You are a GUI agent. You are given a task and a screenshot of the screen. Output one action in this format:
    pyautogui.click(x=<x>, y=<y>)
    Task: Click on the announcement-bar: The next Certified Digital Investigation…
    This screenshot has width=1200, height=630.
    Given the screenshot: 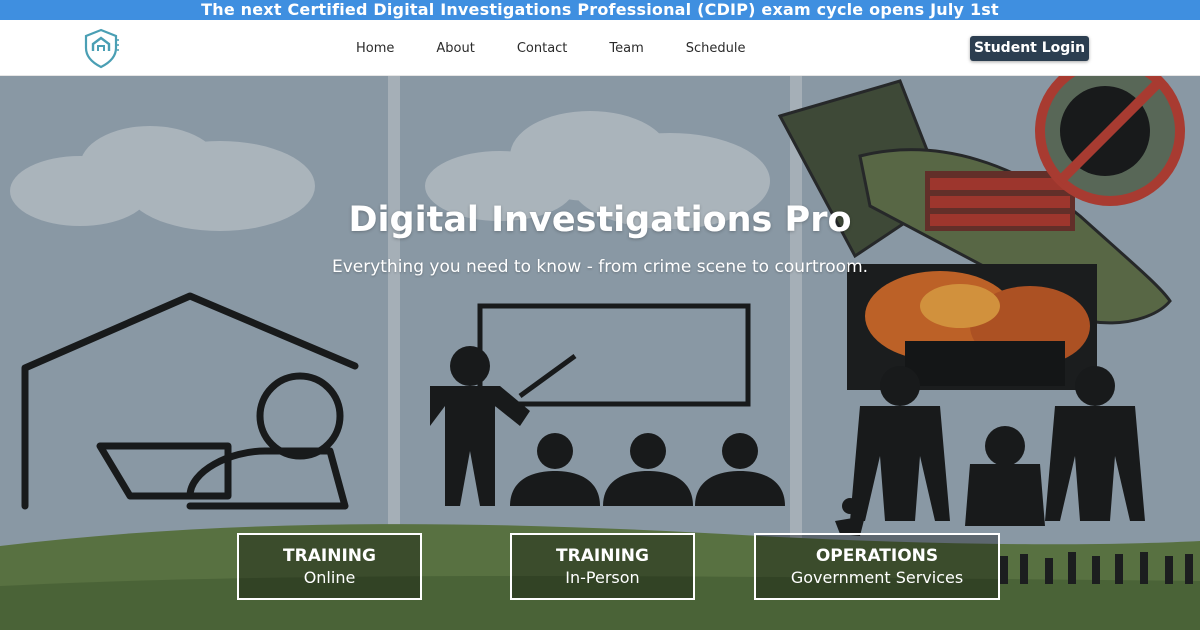 What is the action you would take?
    pyautogui.click(x=600, y=10)
    